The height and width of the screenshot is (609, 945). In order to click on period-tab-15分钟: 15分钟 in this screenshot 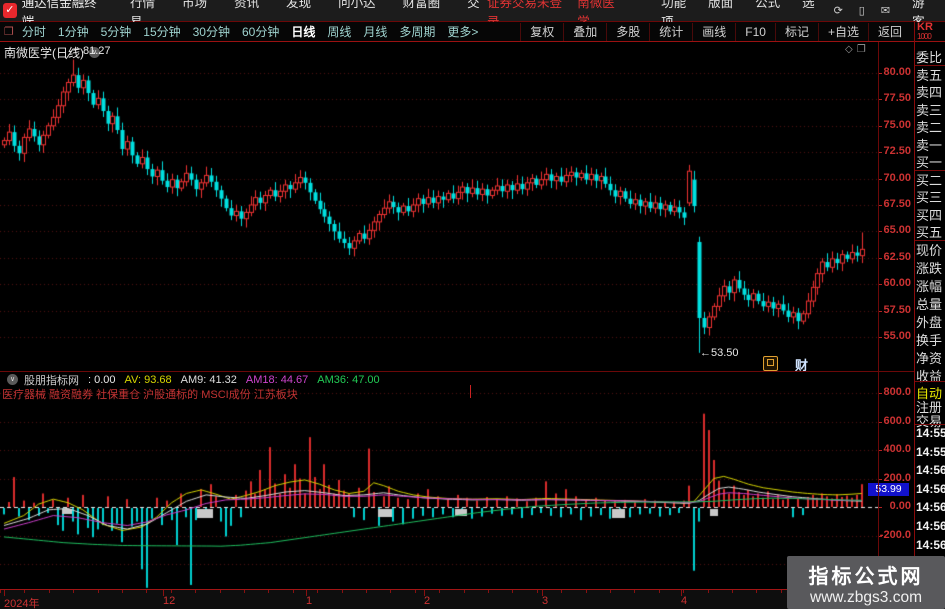, I will do `click(161, 32)`.